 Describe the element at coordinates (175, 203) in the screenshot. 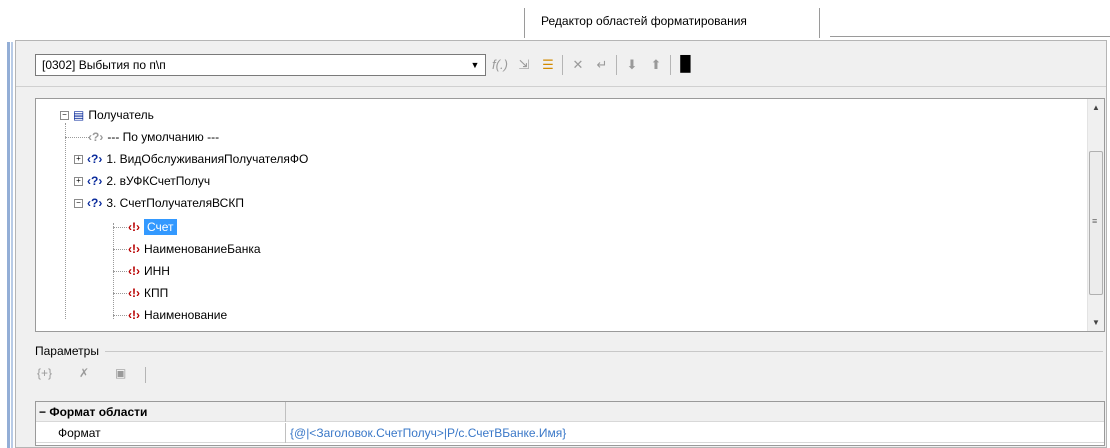

I see `tree-item-label: 3. СчетПолучателяВСКП` at that location.